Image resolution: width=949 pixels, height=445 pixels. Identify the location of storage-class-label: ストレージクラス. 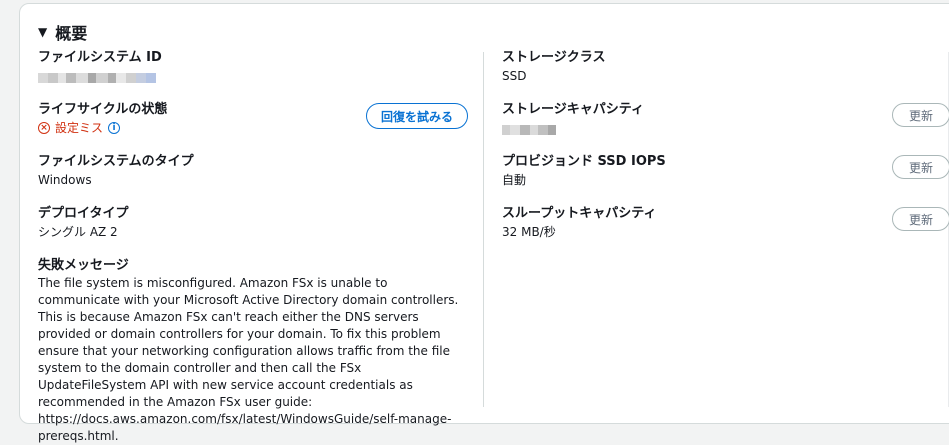
(554, 57).